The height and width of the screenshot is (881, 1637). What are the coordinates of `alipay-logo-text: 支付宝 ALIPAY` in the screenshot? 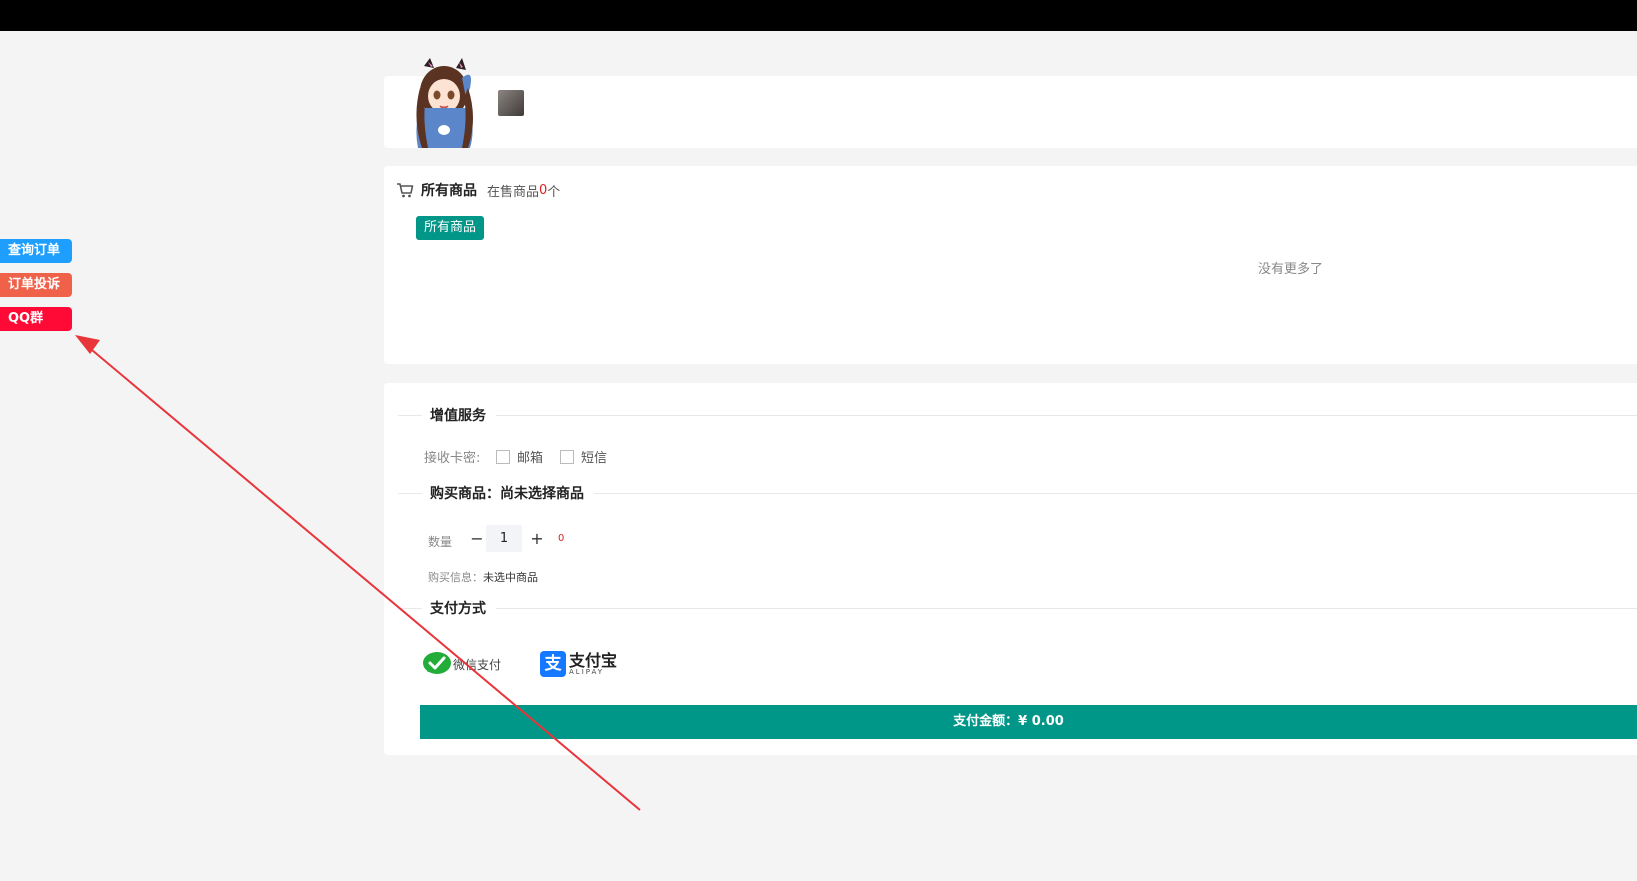 It's located at (593, 663).